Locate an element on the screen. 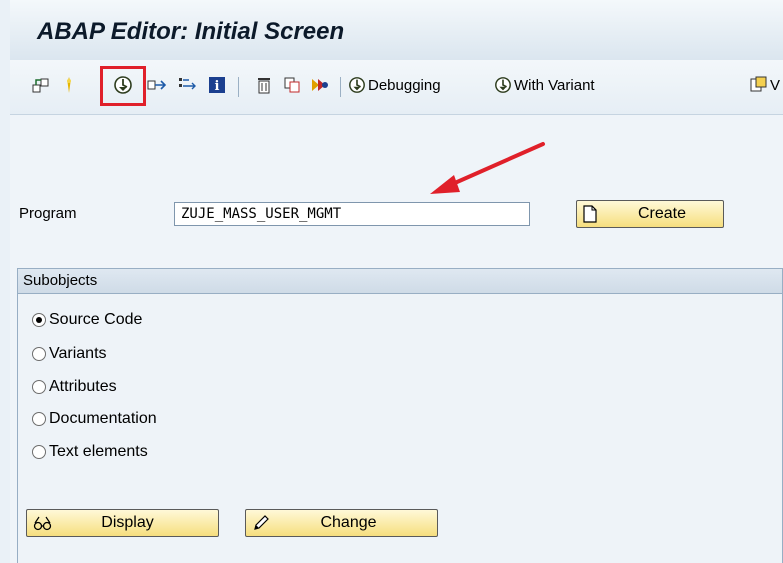 The width and height of the screenshot is (783, 563). display-button: Display is located at coordinates (122, 523).